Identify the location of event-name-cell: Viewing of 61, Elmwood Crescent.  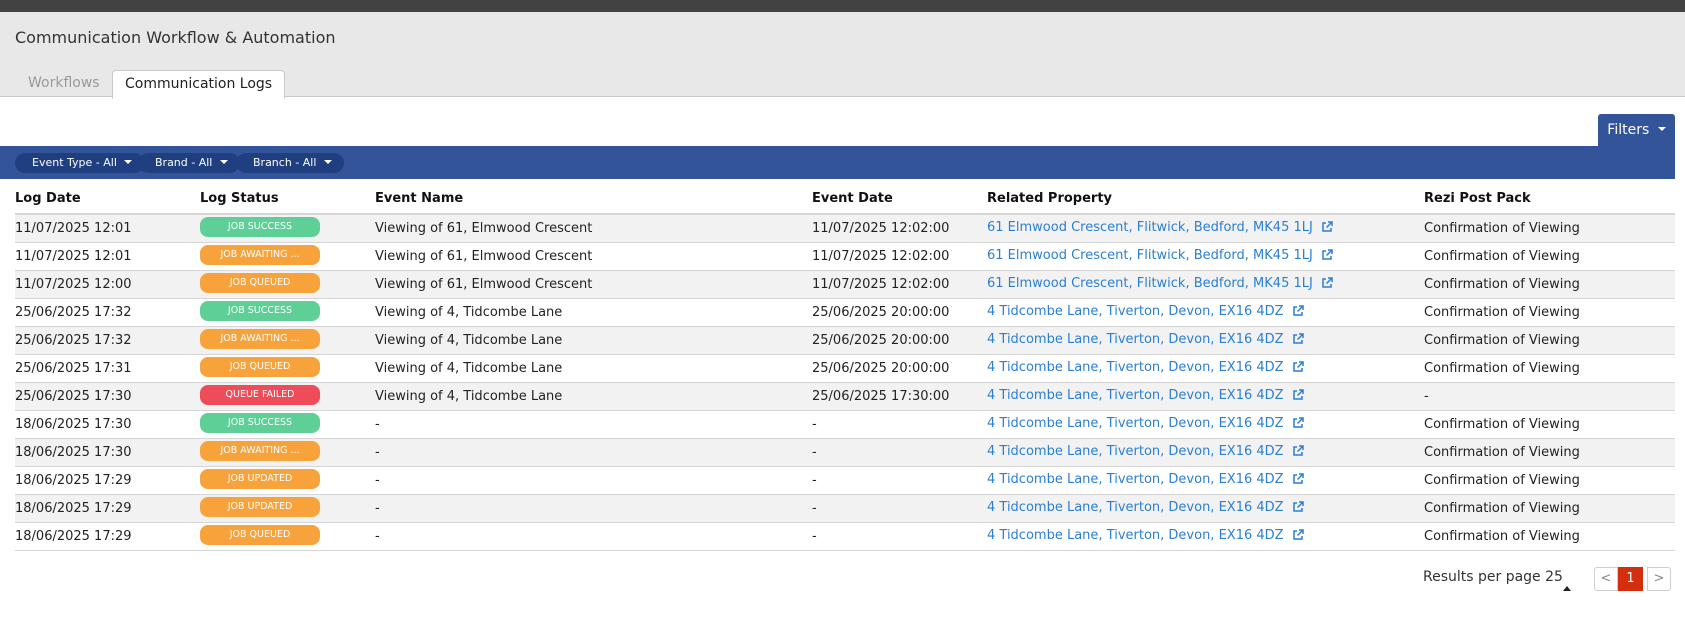
(593, 284).